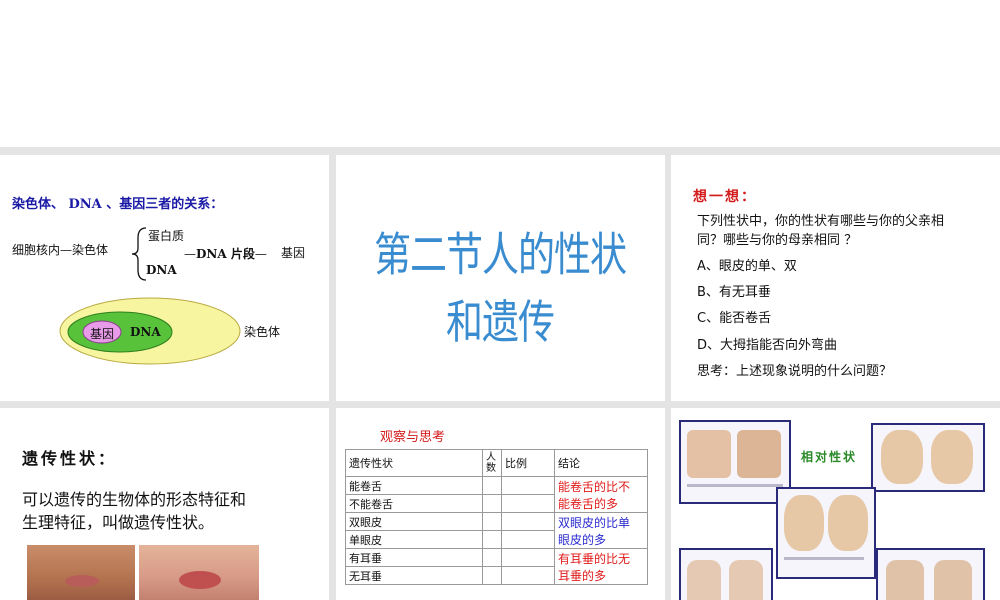 This screenshot has height=600, width=1000. What do you see at coordinates (414, 521) in the screenshot?
I see `table-row: 双眼皮` at bounding box center [414, 521].